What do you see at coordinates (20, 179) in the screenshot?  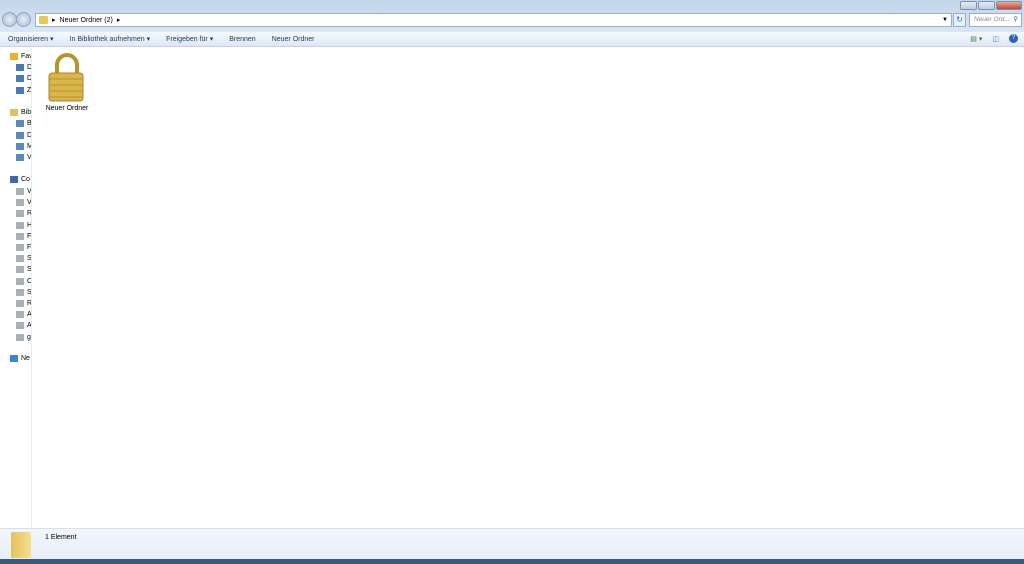 I see `sidebar-computer: Co` at bounding box center [20, 179].